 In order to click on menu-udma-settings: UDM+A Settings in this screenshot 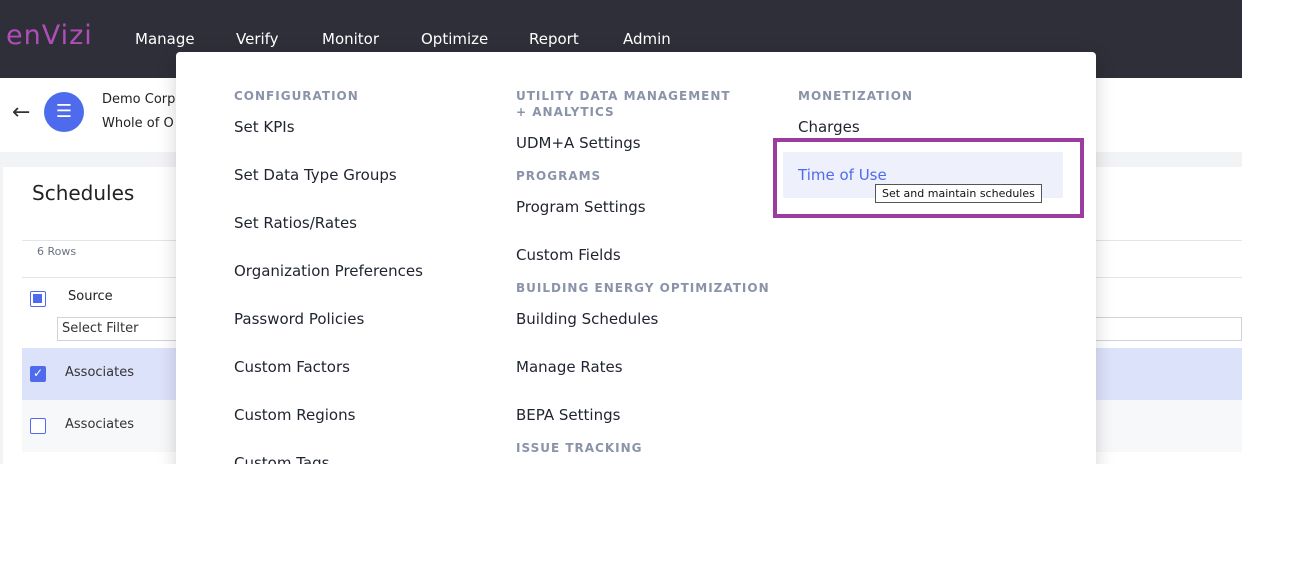, I will do `click(578, 143)`.